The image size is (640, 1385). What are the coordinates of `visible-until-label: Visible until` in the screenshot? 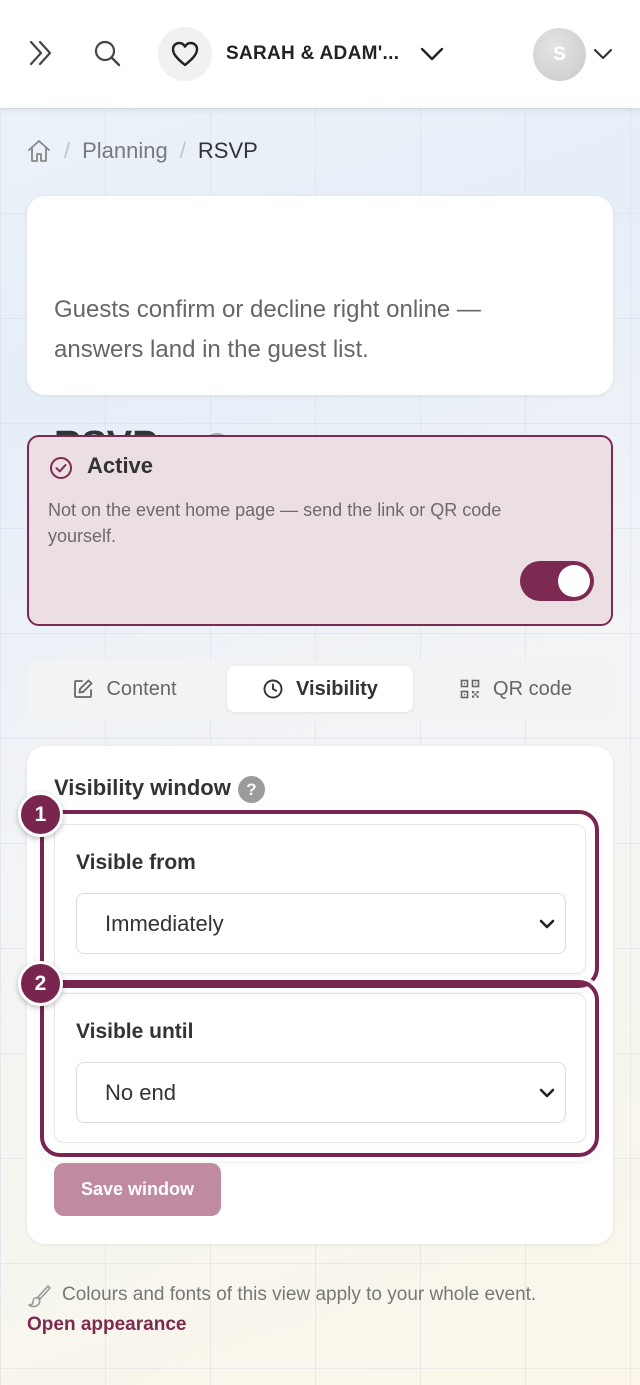 It's located at (135, 1031).